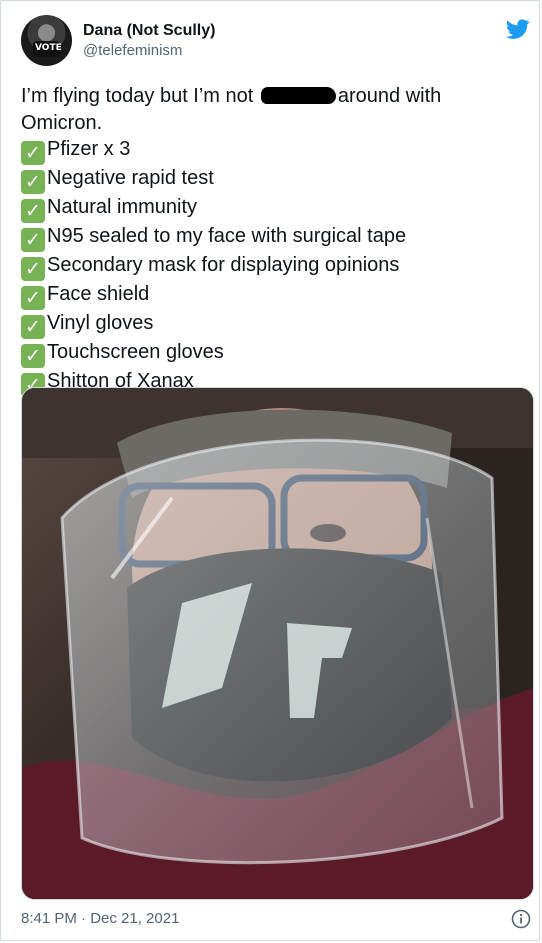 The image size is (542, 943). I want to click on tweet-line-1-end: around with, so click(389, 96).